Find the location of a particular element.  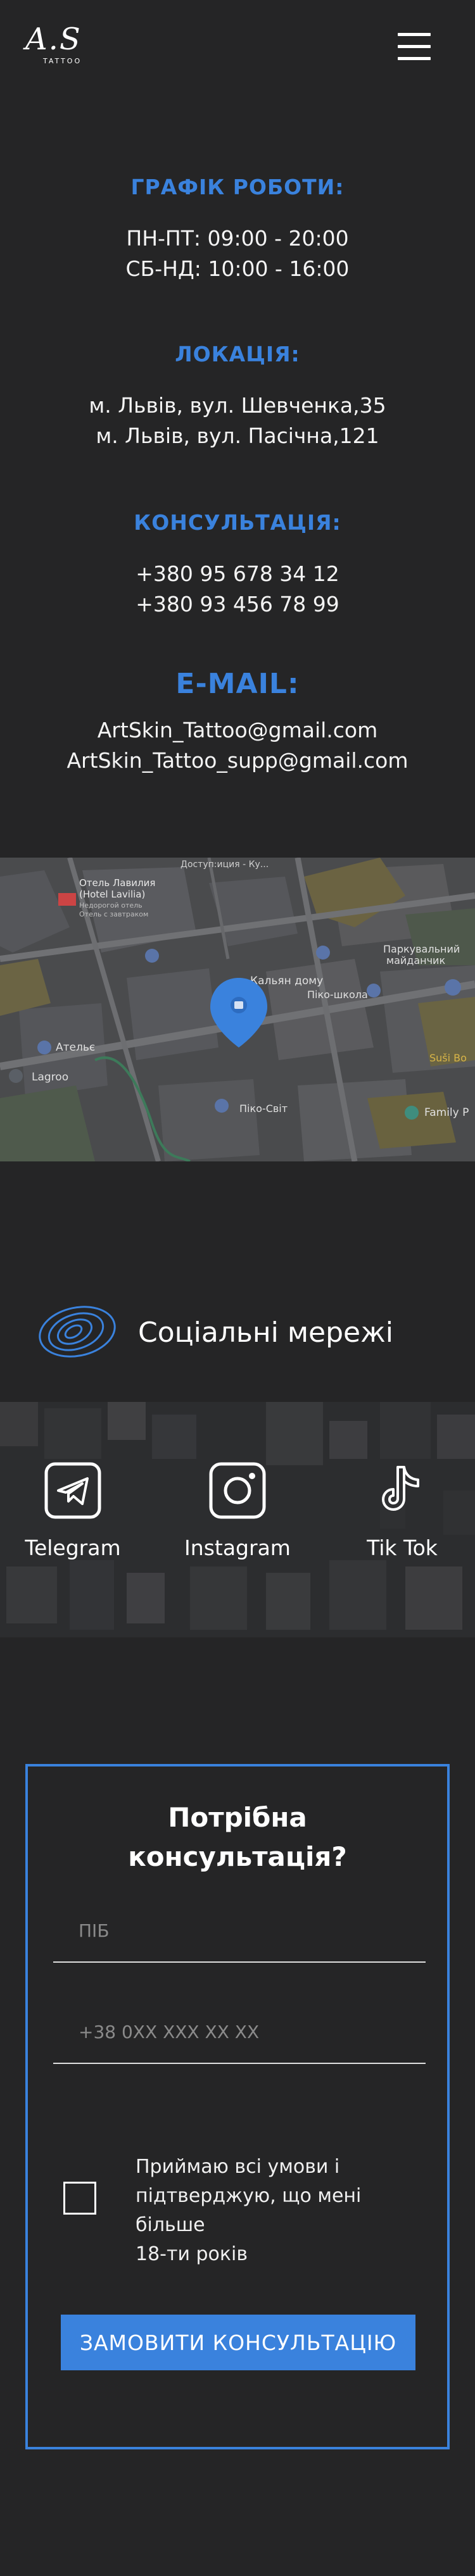

phone-2: +380 93 456 78 99 is located at coordinates (237, 604).